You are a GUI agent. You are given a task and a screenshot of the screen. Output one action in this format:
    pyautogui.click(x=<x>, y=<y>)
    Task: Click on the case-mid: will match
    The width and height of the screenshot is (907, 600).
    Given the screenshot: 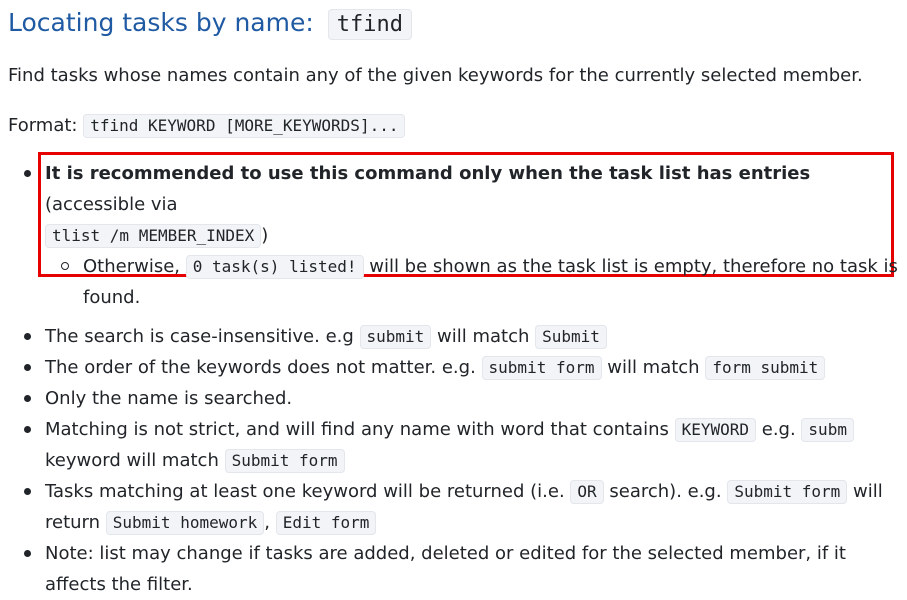 What is the action you would take?
    pyautogui.click(x=483, y=336)
    